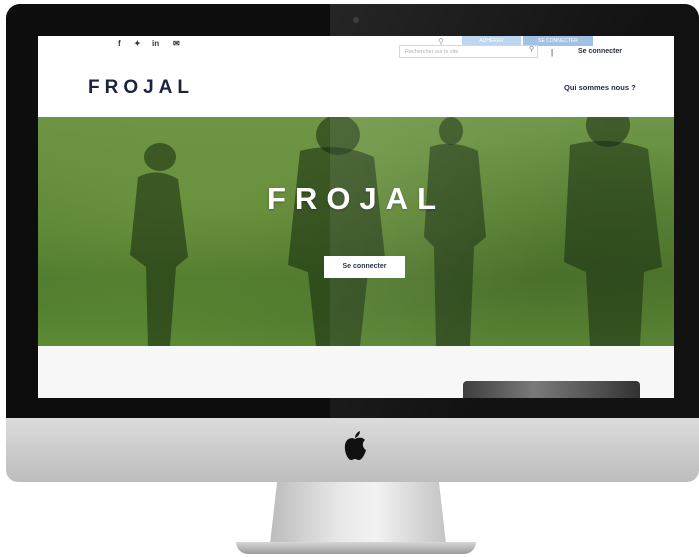 Image resolution: width=699 pixels, height=557 pixels. I want to click on hero-login-button: Se connecter, so click(364, 267).